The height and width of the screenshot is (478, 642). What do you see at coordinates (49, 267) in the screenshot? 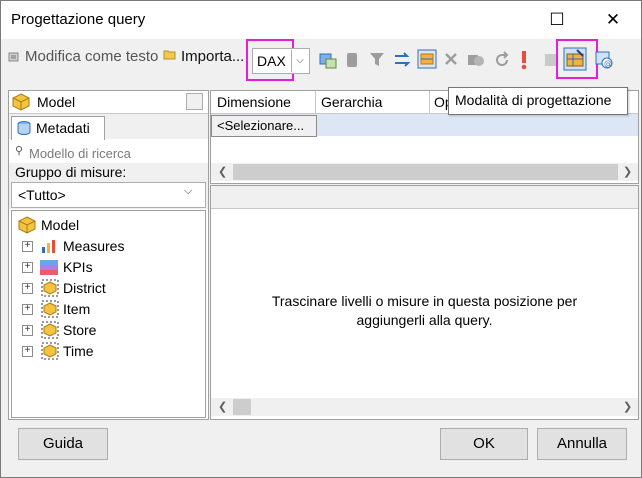
I see `kpi-icon` at bounding box center [49, 267].